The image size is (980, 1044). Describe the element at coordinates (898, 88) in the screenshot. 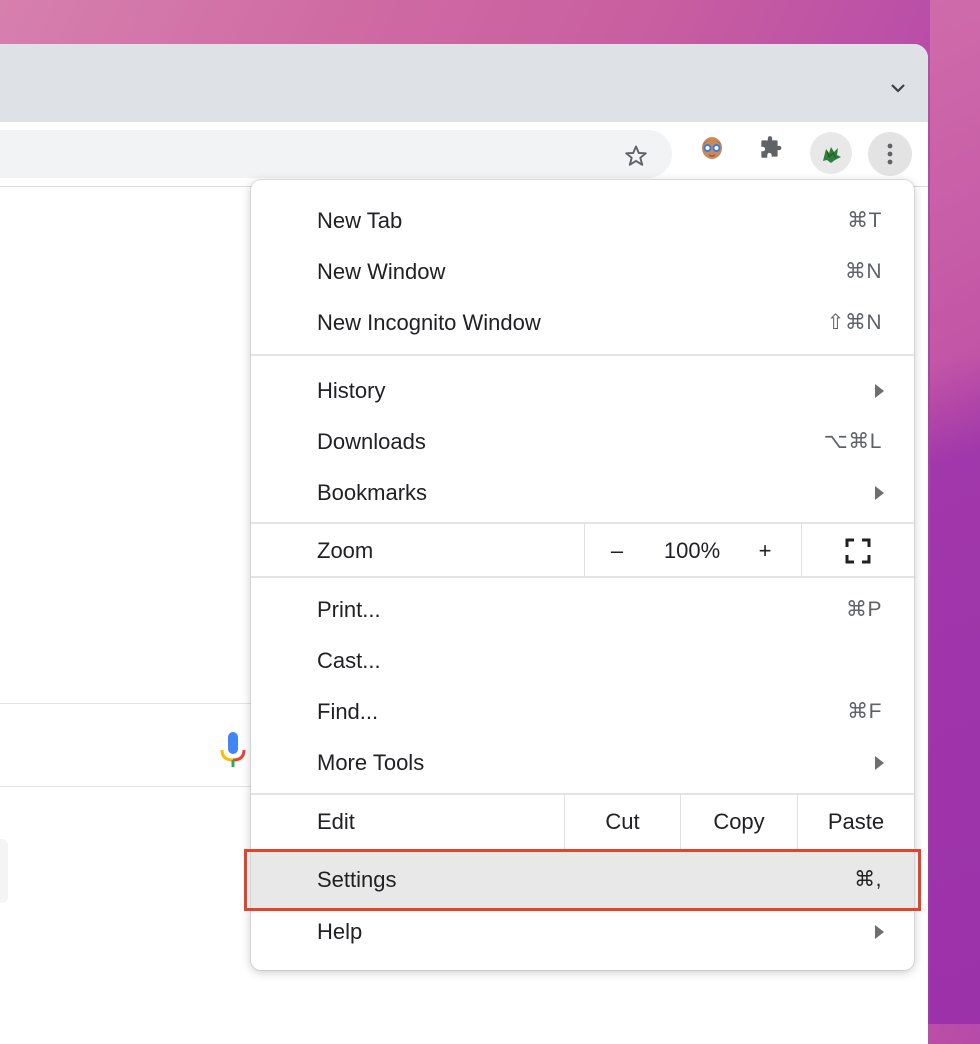

I see `chevron-down-icon` at that location.